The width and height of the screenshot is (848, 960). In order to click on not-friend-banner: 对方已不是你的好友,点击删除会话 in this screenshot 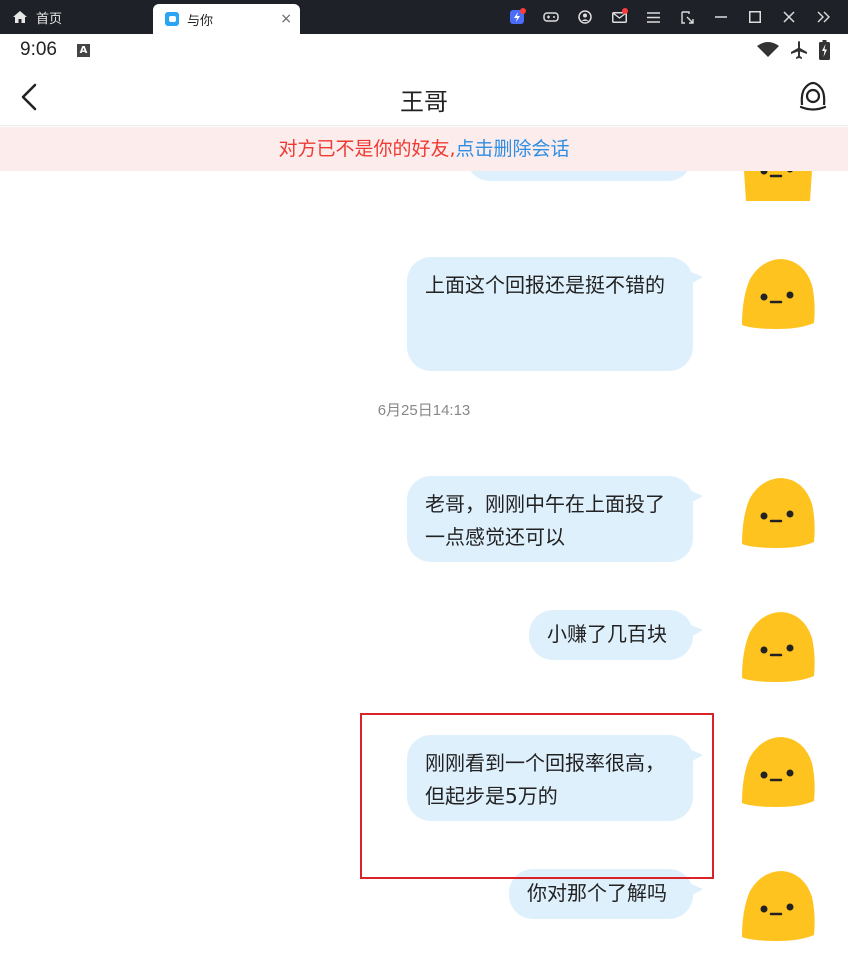, I will do `click(424, 149)`.